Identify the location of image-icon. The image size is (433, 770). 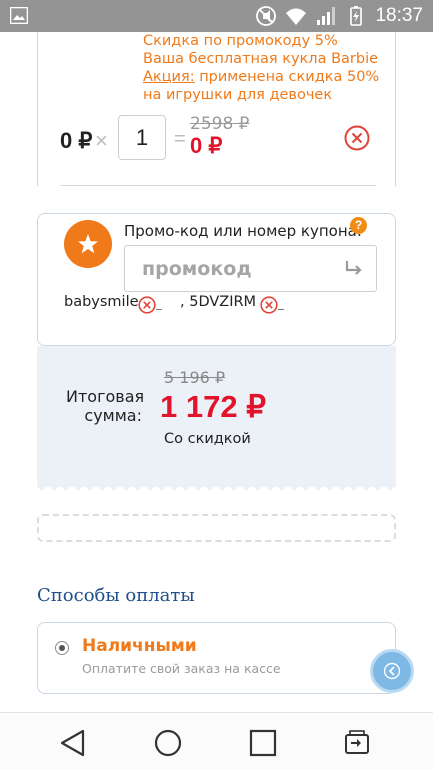
(19, 15).